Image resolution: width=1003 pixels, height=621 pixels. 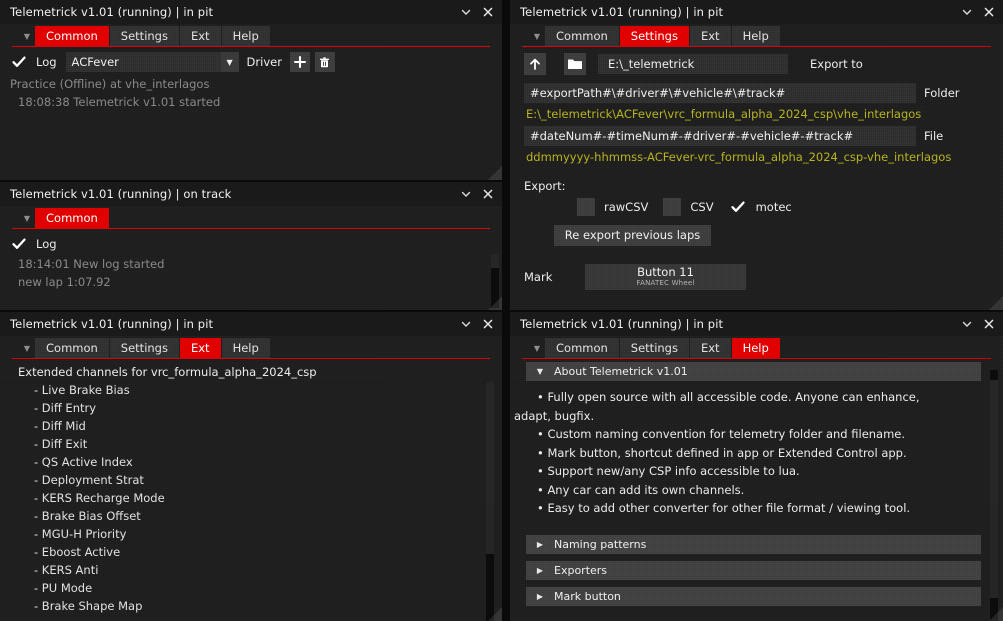 What do you see at coordinates (994, 375) in the screenshot?
I see `help-scrollbar-thumb-top` at bounding box center [994, 375].